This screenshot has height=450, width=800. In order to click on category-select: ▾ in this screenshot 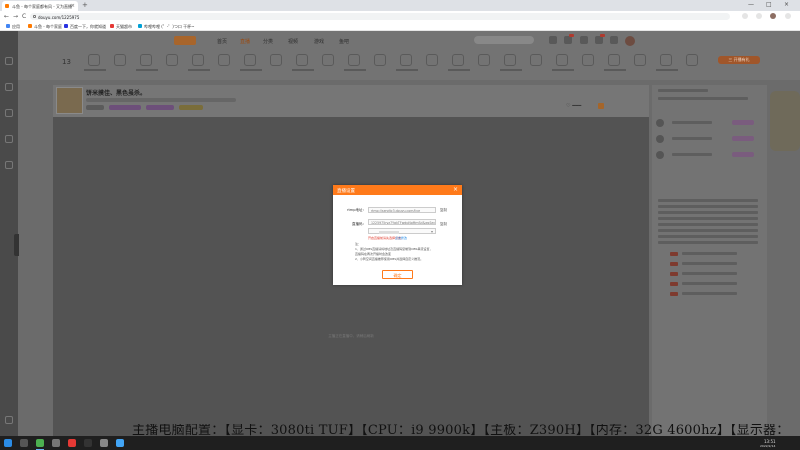, I will do `click(402, 231)`.